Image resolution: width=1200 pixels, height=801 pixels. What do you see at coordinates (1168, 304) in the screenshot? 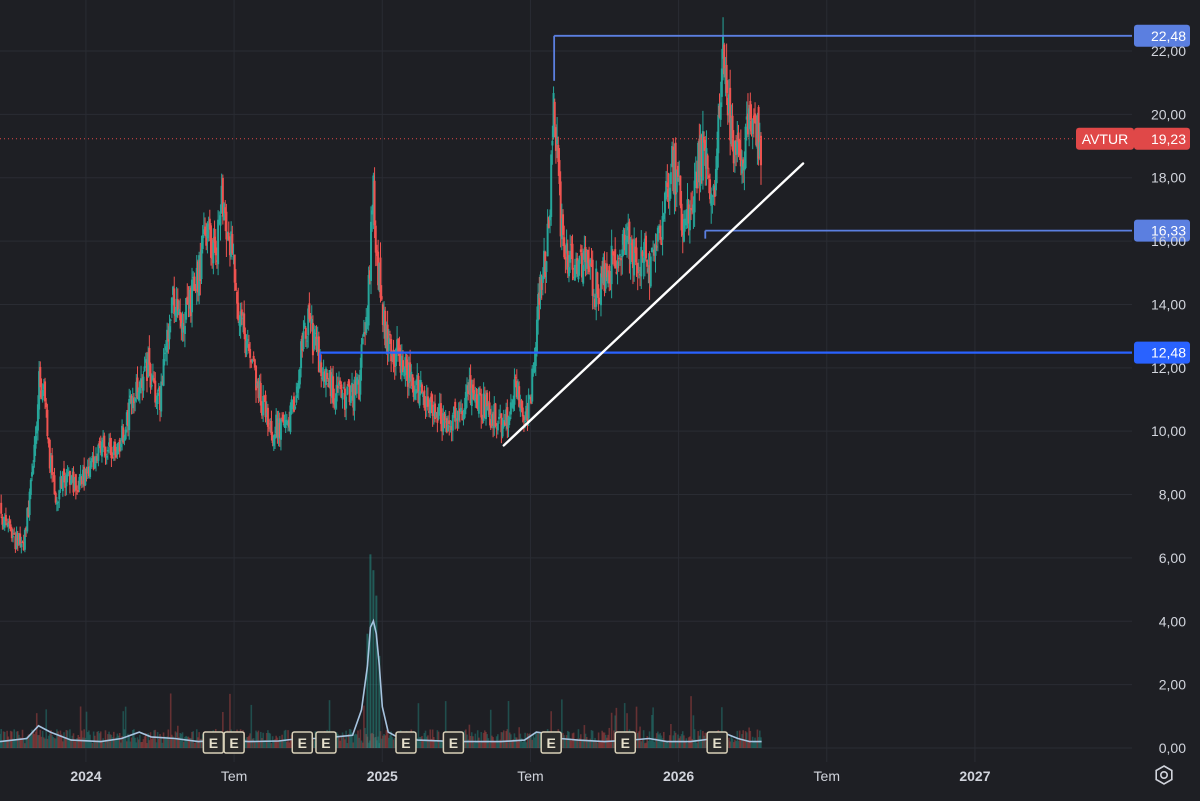
I see `y-axis-tick-label: 14,00` at bounding box center [1168, 304].